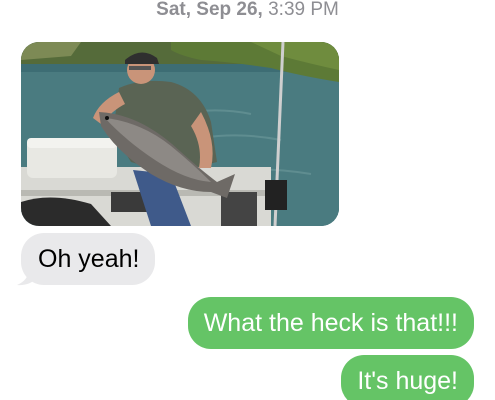 The width and height of the screenshot is (495, 400). Describe the element at coordinates (303, 10) in the screenshot. I see `timestamp-time: 3:39 PM` at that location.